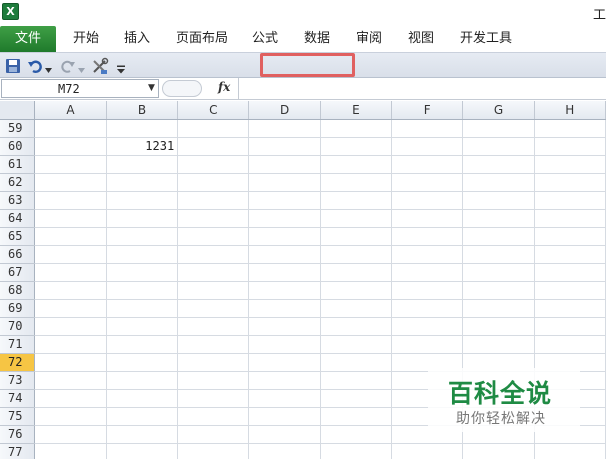  What do you see at coordinates (427, 182) in the screenshot?
I see `cell-f62` at bounding box center [427, 182].